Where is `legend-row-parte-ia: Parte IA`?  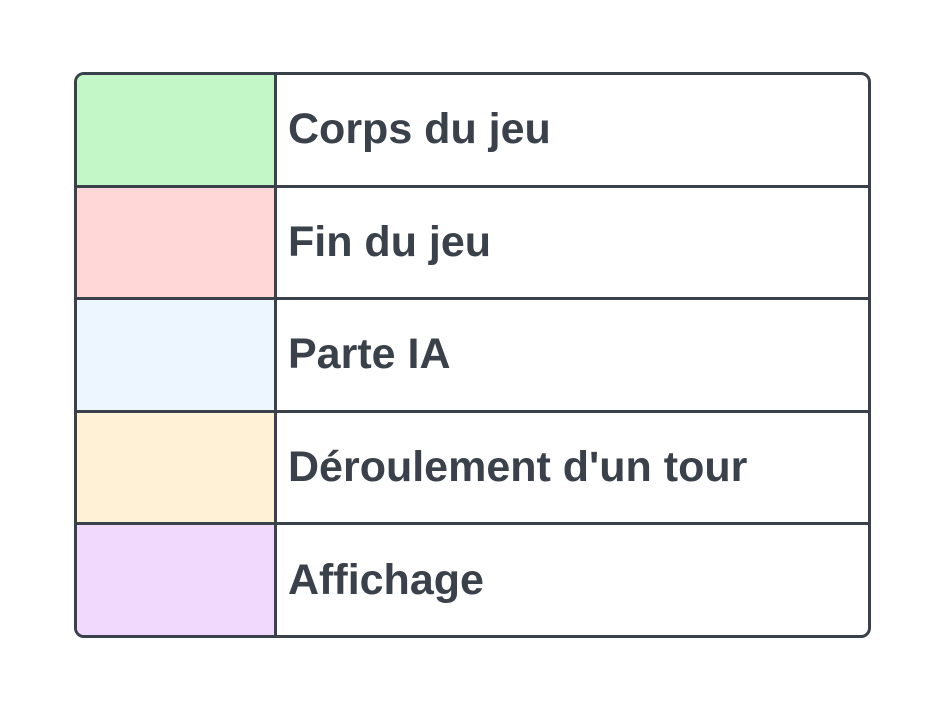
legend-row-parte-ia: Parte IA is located at coordinates (472, 353).